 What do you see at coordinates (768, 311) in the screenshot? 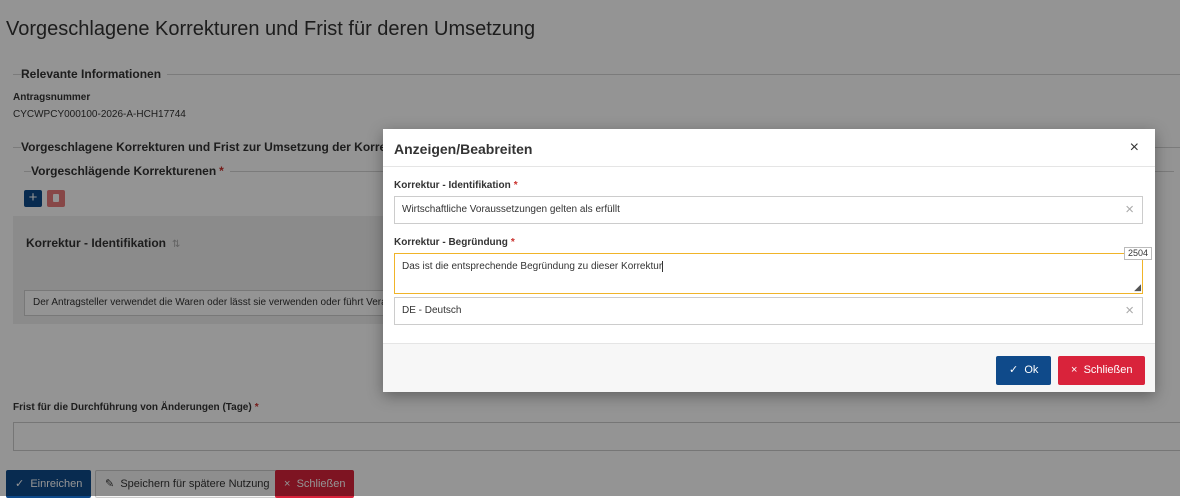
I see `language-select: DE - Deutsch ×` at bounding box center [768, 311].